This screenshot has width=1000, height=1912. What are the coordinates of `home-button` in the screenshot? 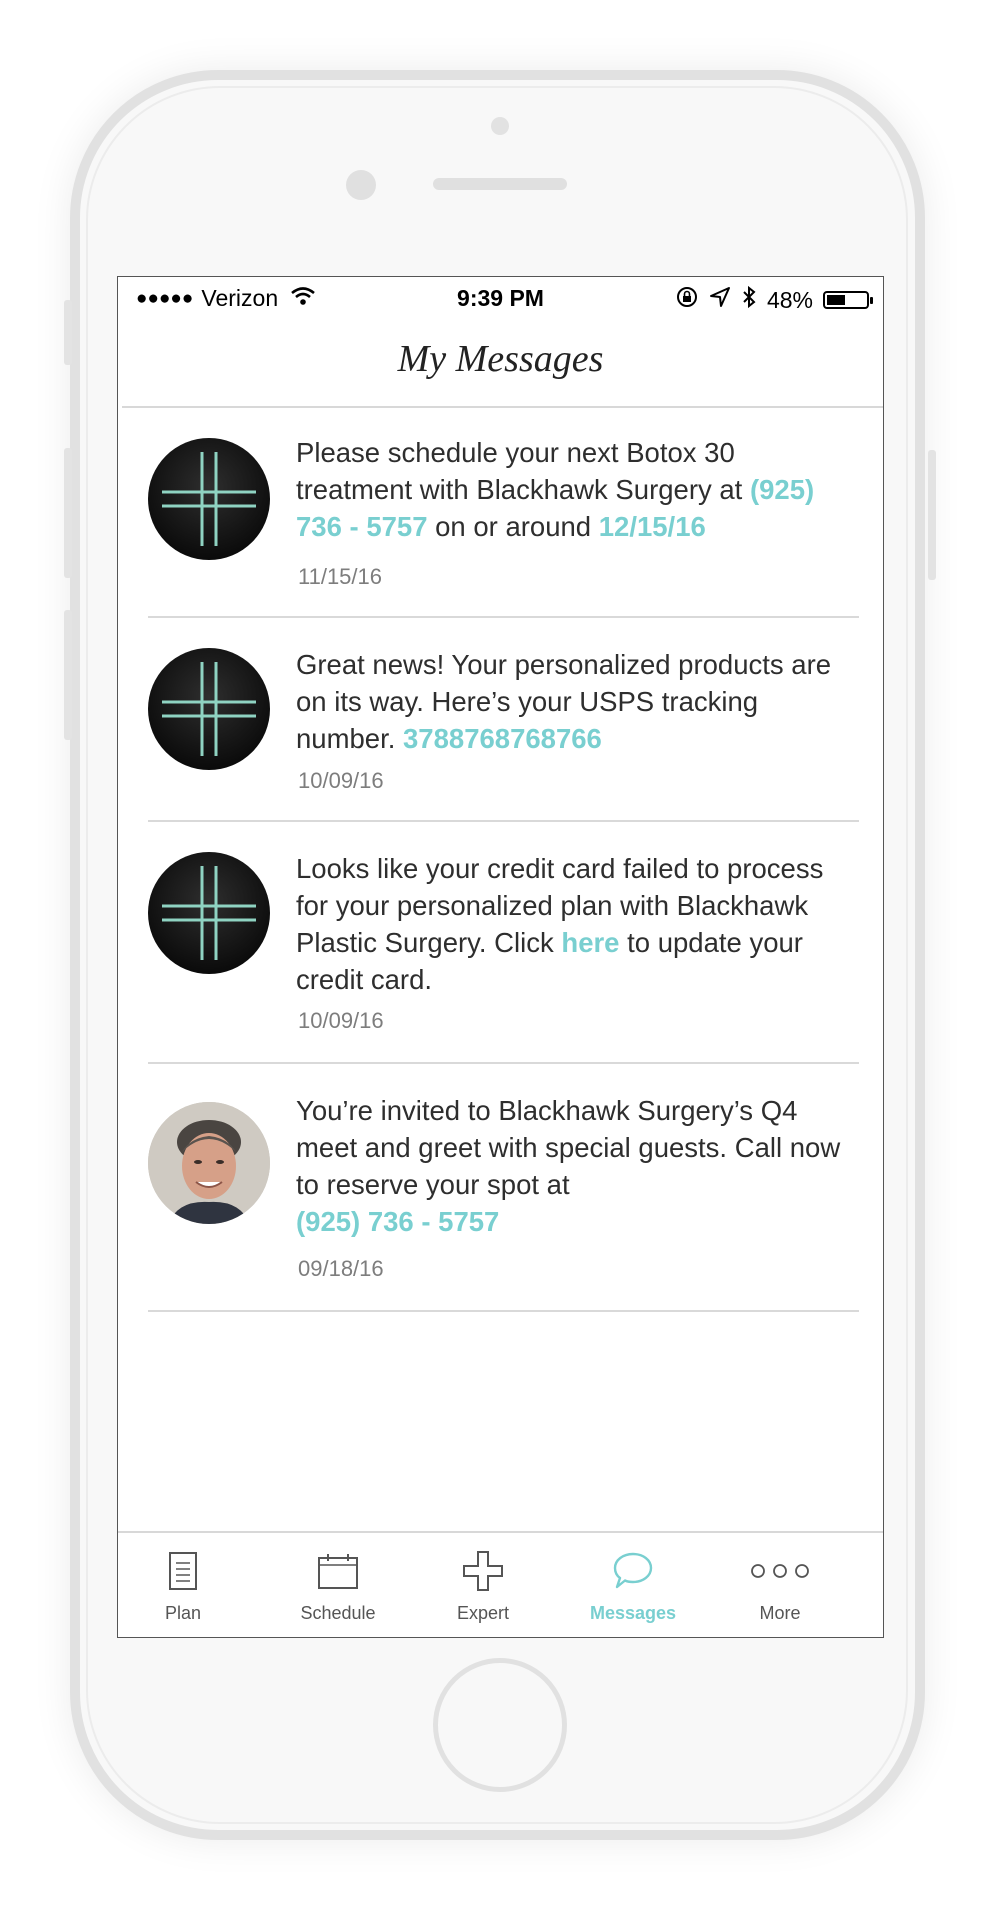 It's located at (500, 1725).